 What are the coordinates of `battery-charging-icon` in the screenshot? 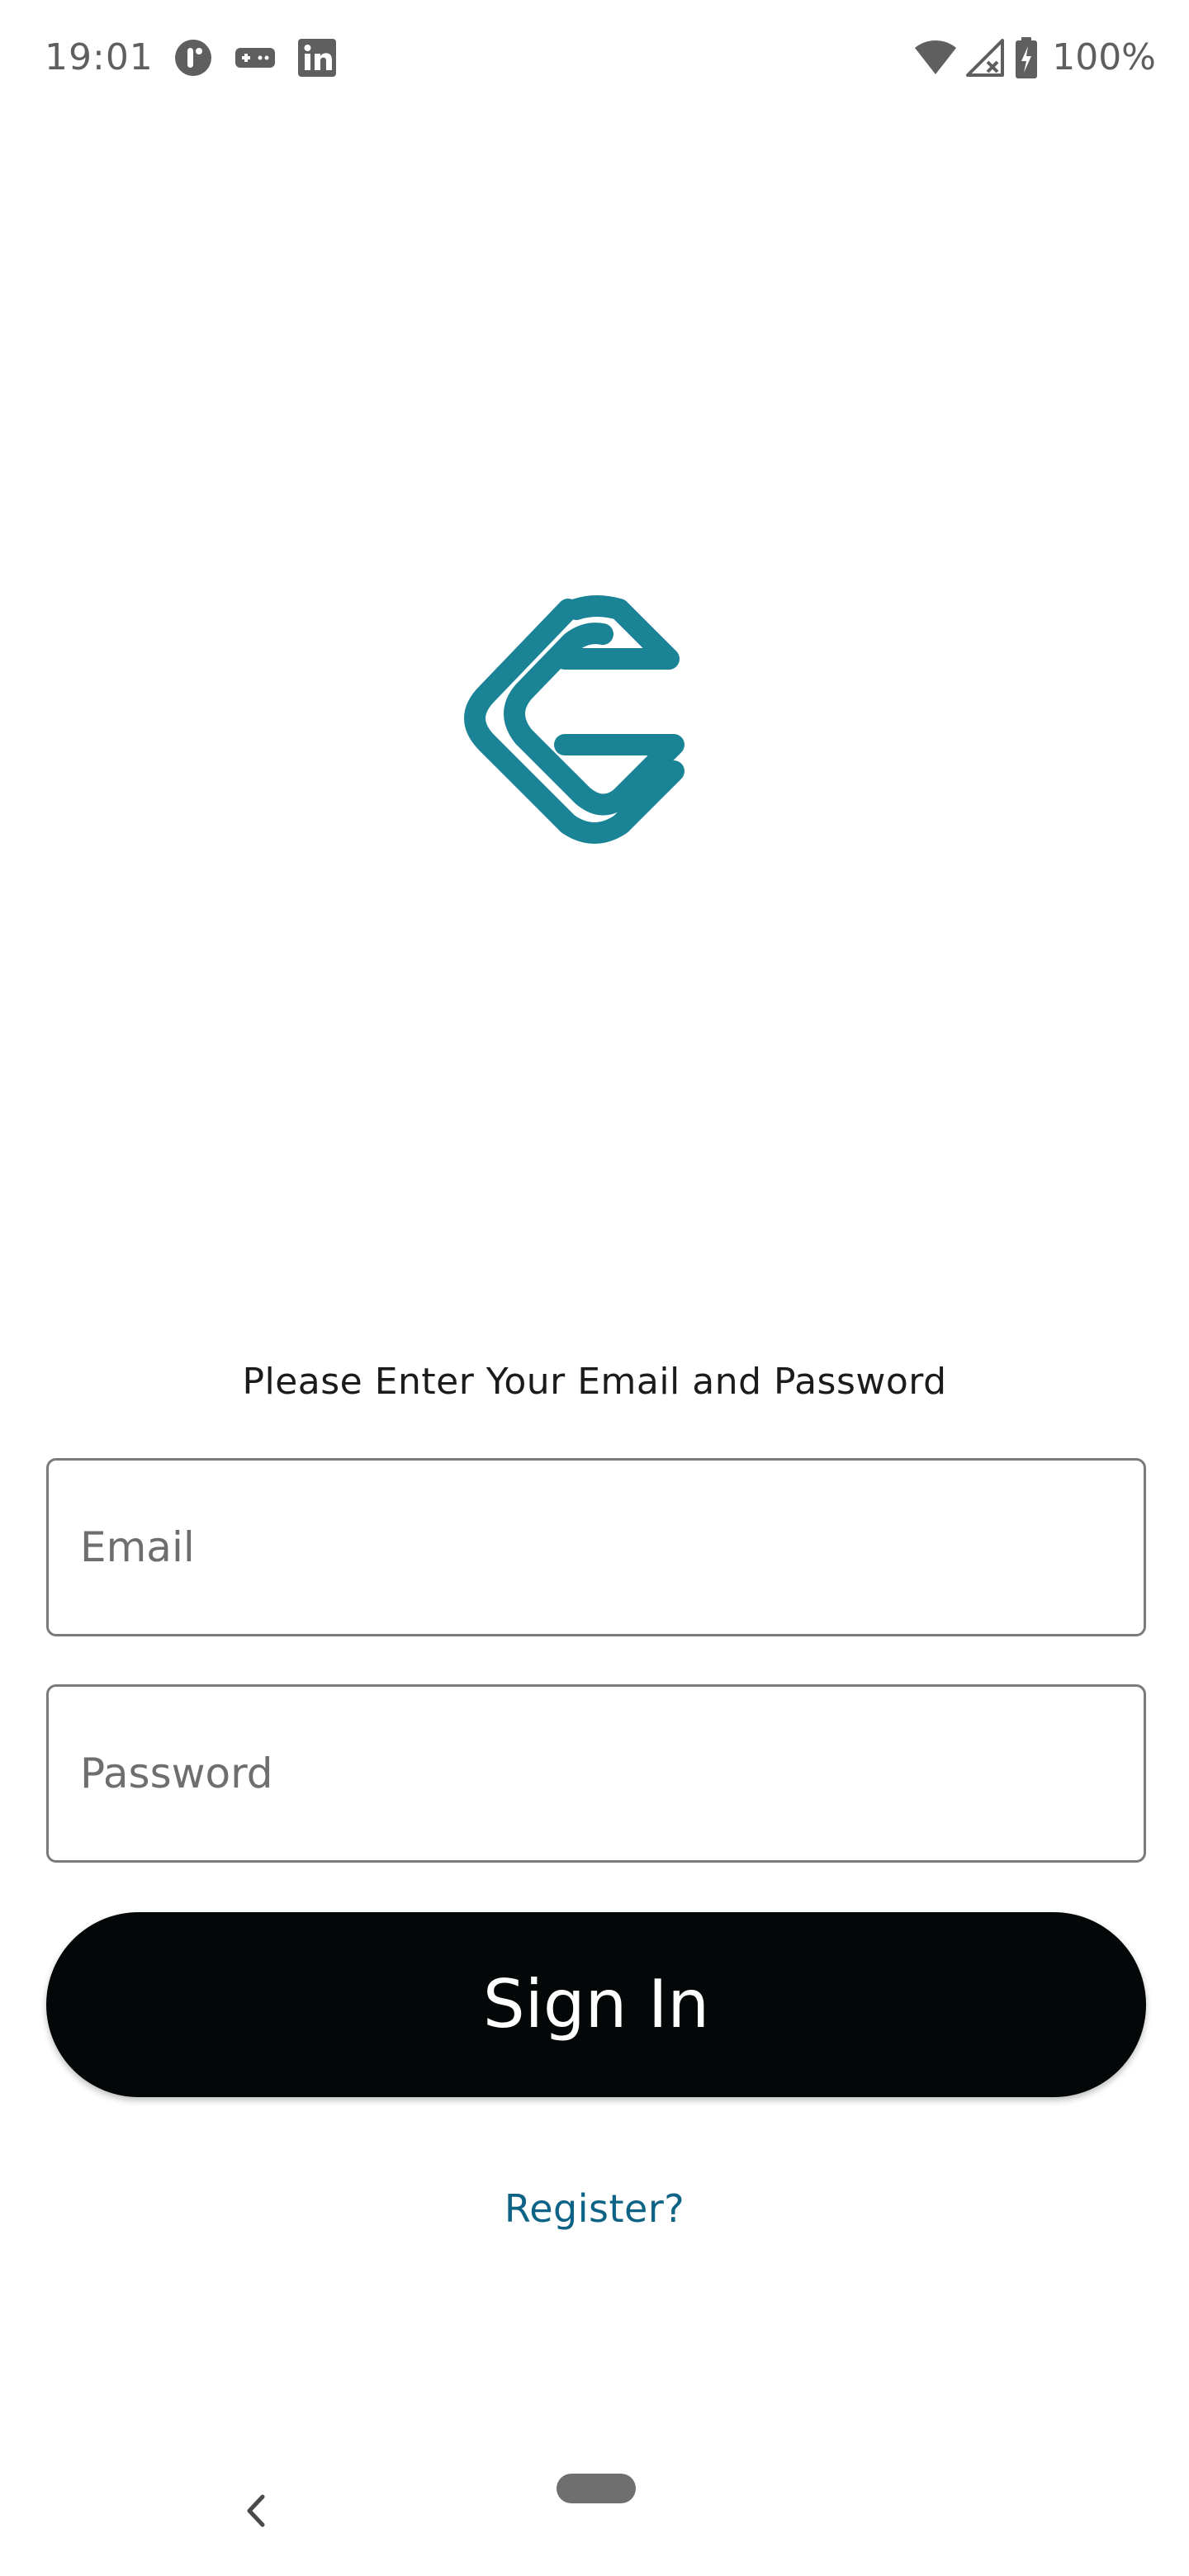 It's located at (1027, 57).